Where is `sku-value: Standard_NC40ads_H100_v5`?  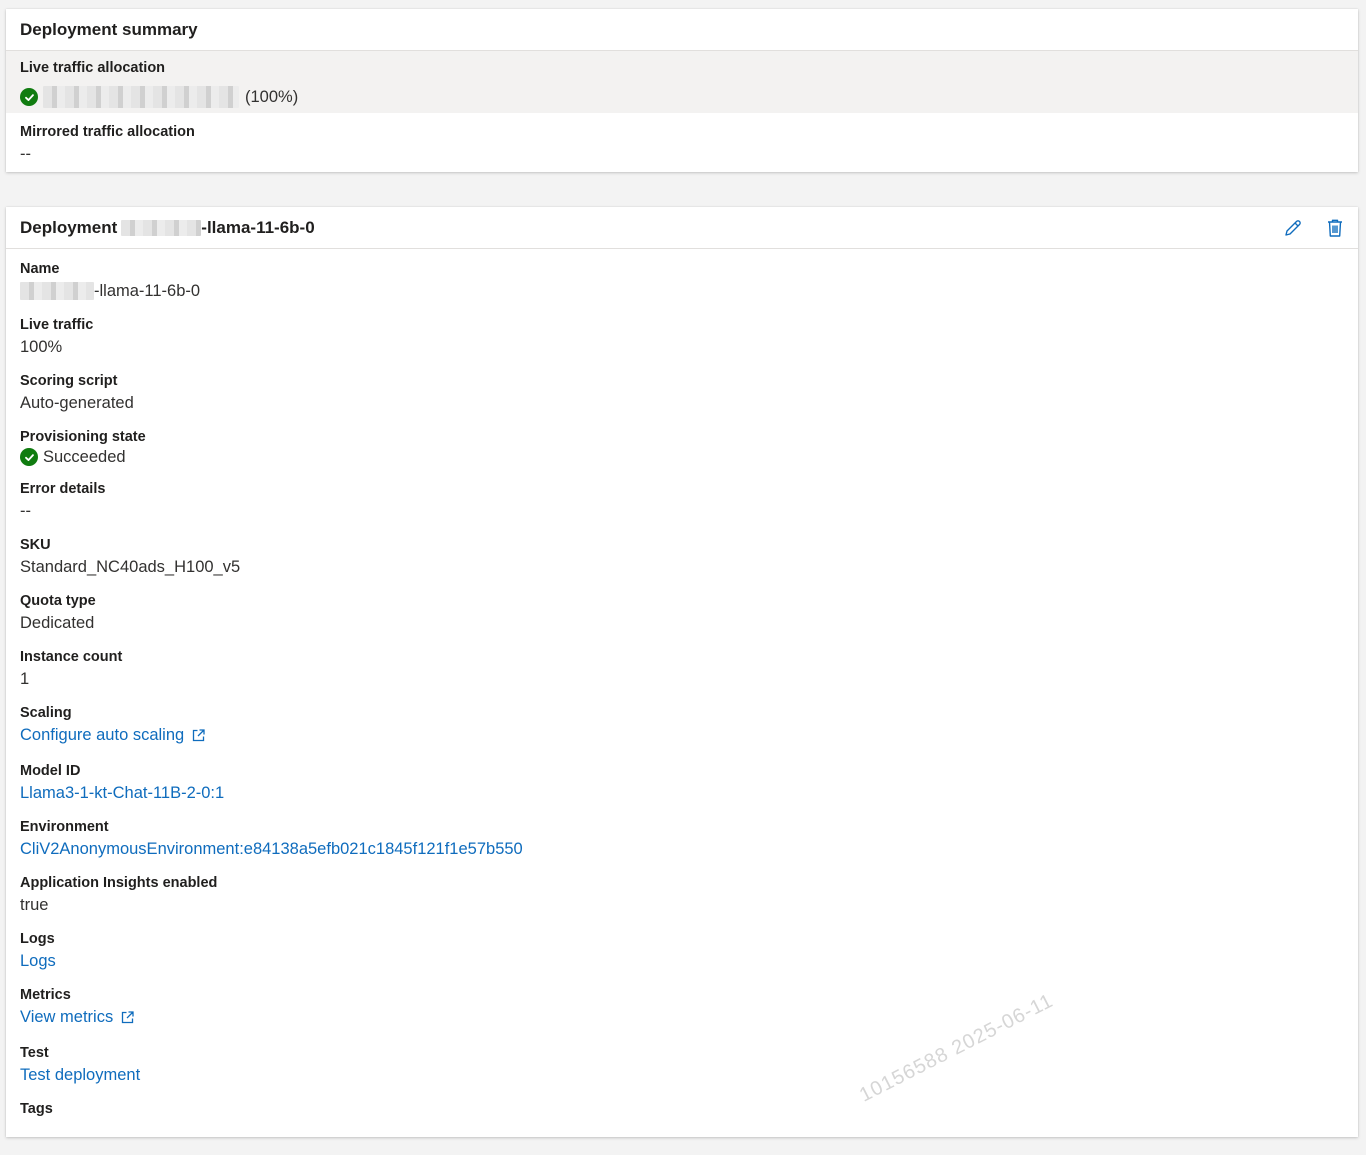 sku-value: Standard_NC40ads_H100_v5 is located at coordinates (130, 567).